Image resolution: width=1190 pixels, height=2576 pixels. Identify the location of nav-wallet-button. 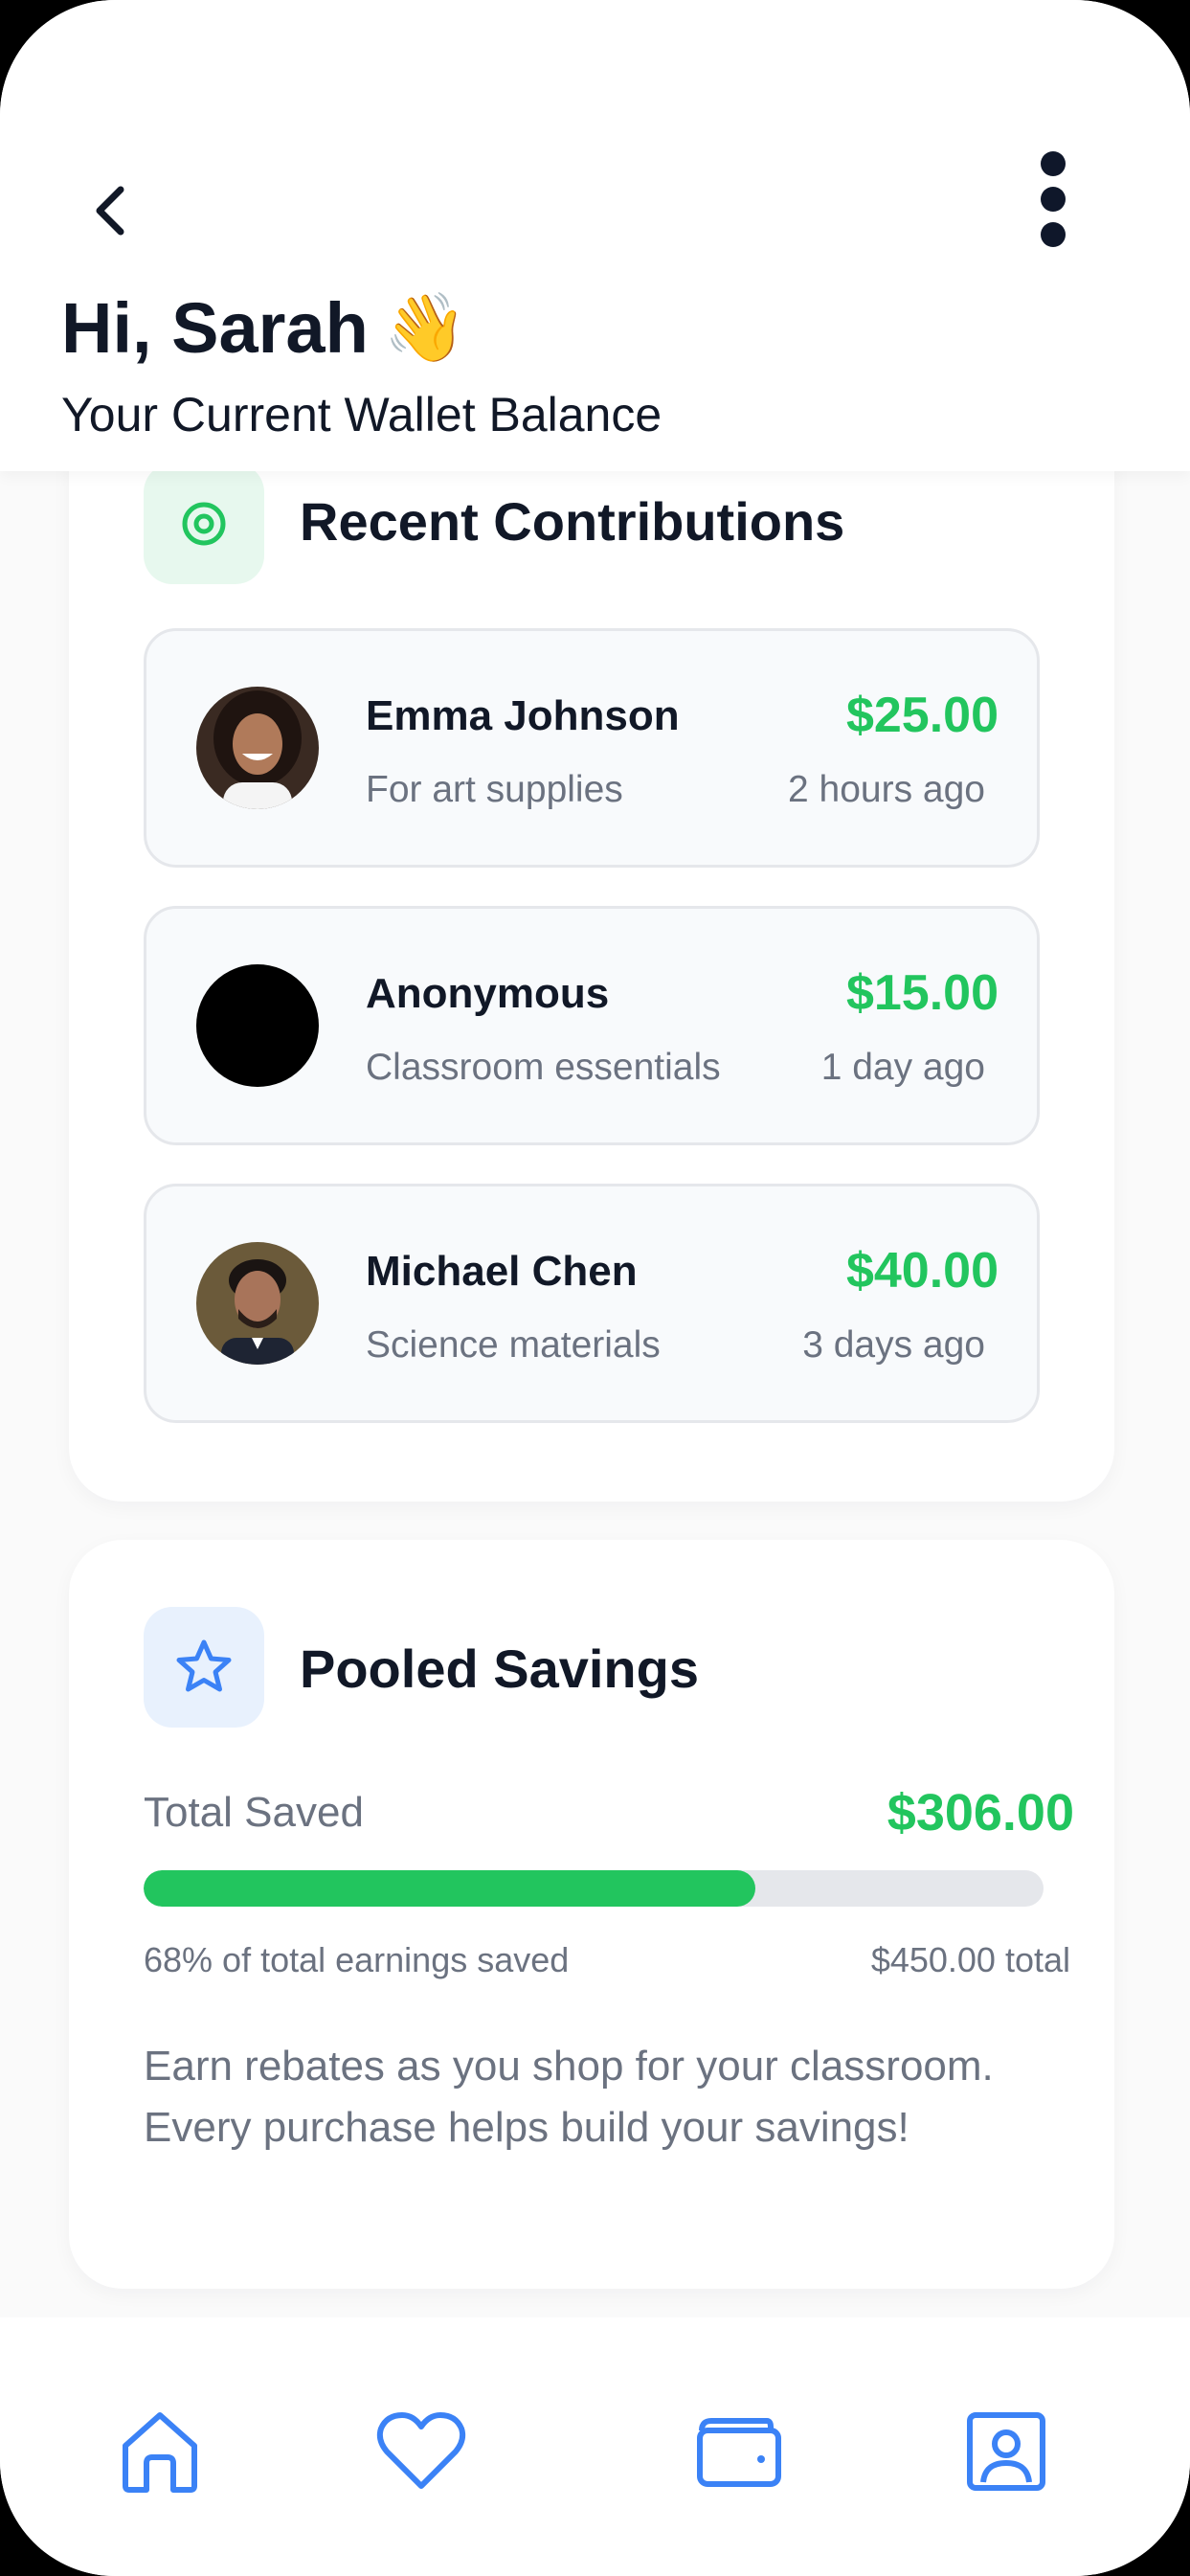
(740, 2451).